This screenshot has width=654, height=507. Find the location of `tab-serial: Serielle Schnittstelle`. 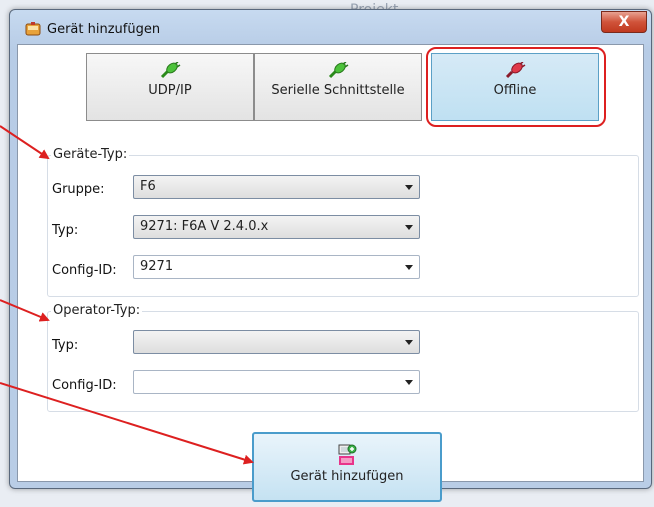

tab-serial: Serielle Schnittstelle is located at coordinates (338, 87).